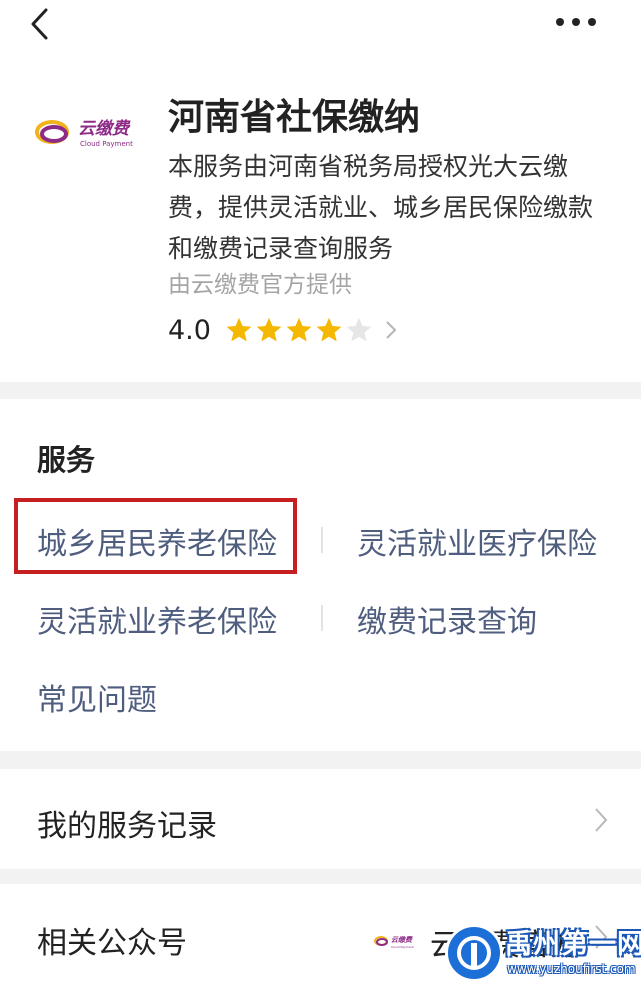 Image resolution: width=641 pixels, height=988 pixels. I want to click on services-title: 服务, so click(66, 460).